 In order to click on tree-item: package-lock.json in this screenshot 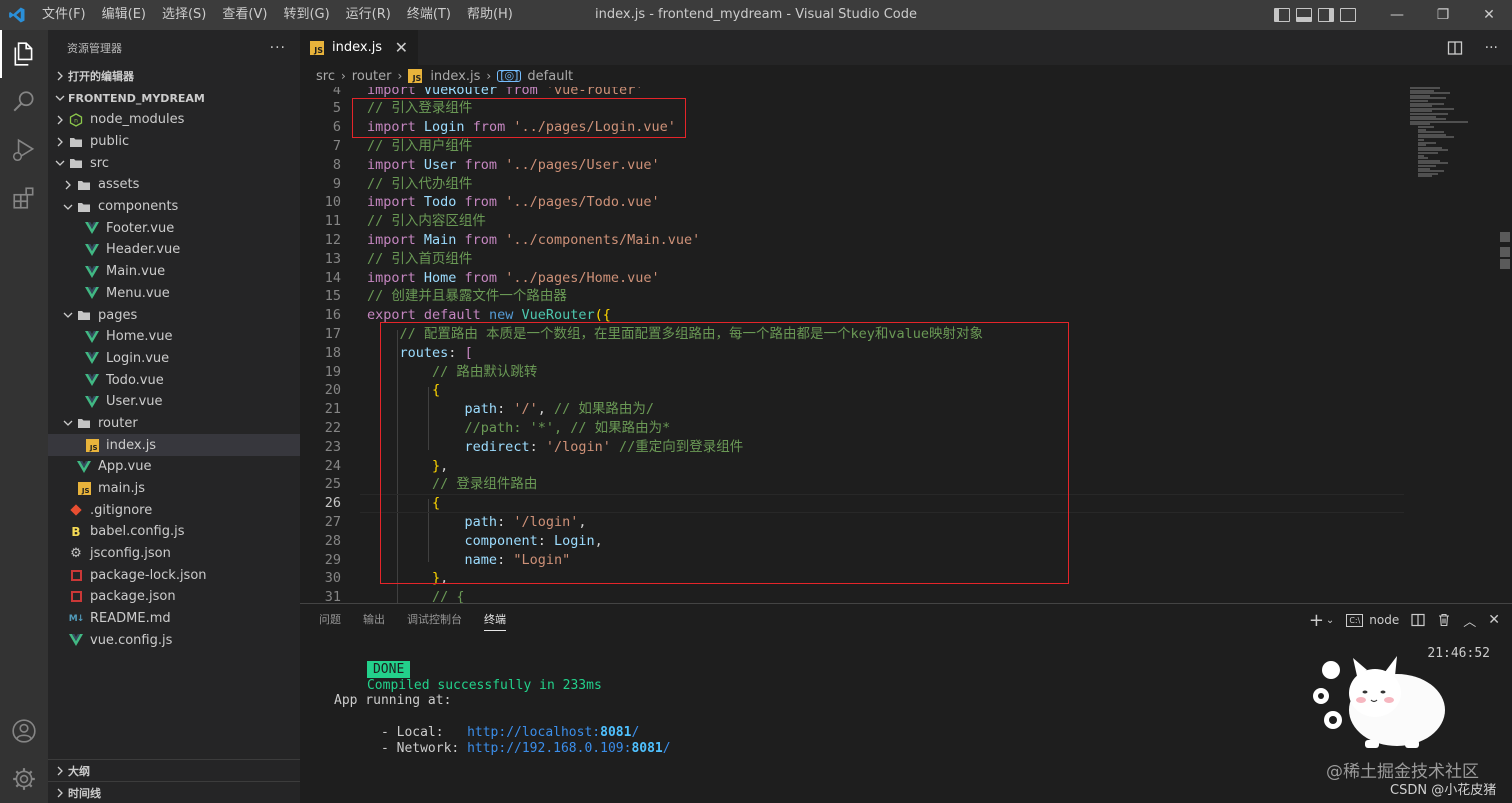, I will do `click(174, 575)`.